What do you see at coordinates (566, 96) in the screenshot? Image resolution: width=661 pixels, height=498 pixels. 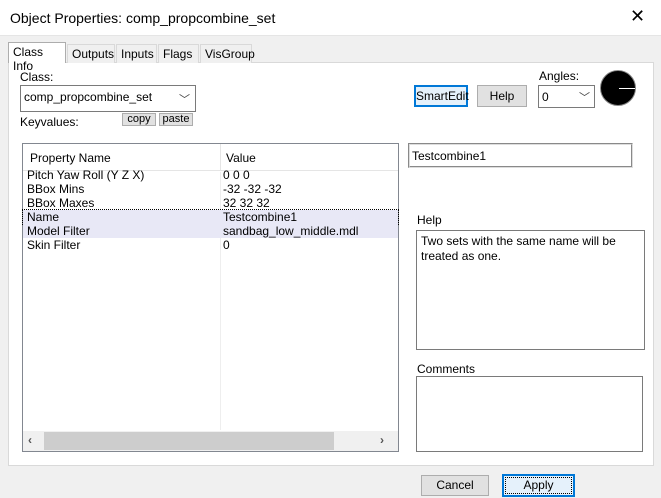 I see `angles-combobox: 0 ﹀` at bounding box center [566, 96].